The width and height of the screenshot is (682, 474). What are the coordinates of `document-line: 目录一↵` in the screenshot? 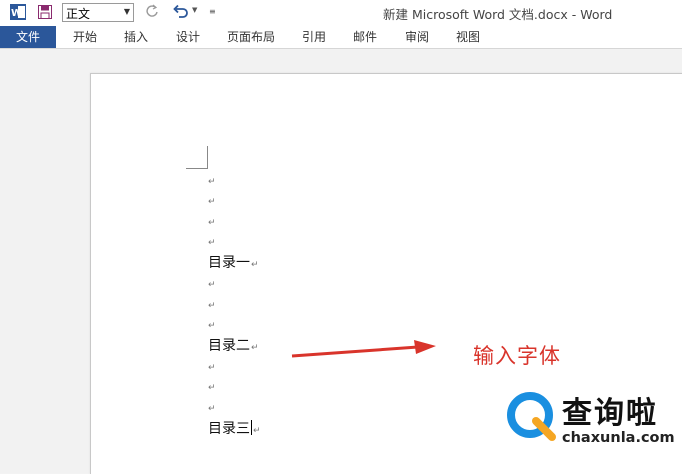 It's located at (233, 264).